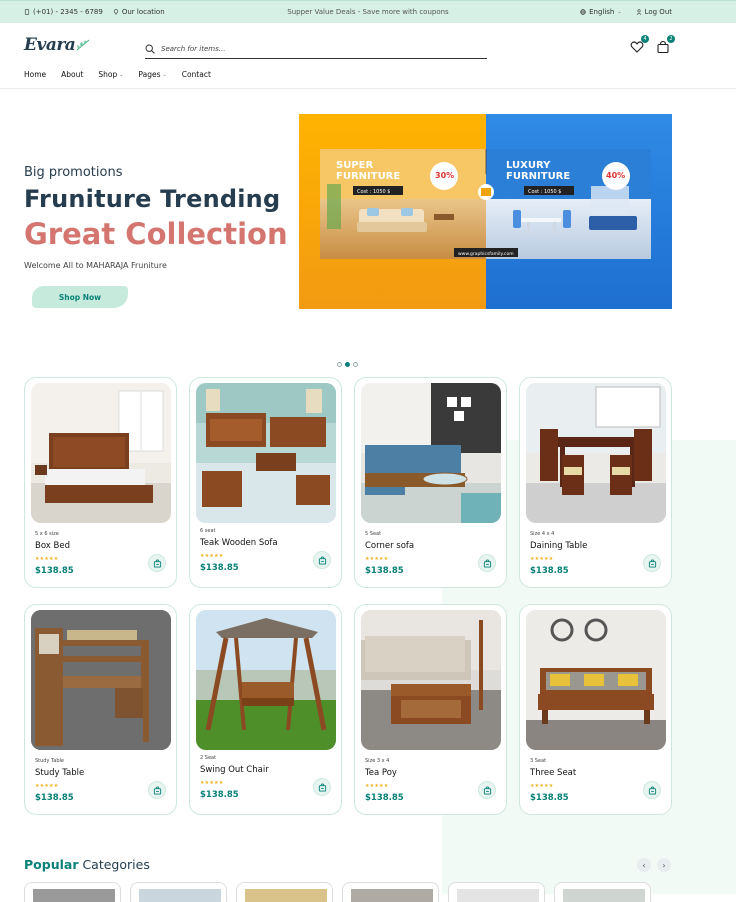  What do you see at coordinates (95, 265) in the screenshot?
I see `hero-subtitle: Welcome All to MAHARAJA Fruniture` at bounding box center [95, 265].